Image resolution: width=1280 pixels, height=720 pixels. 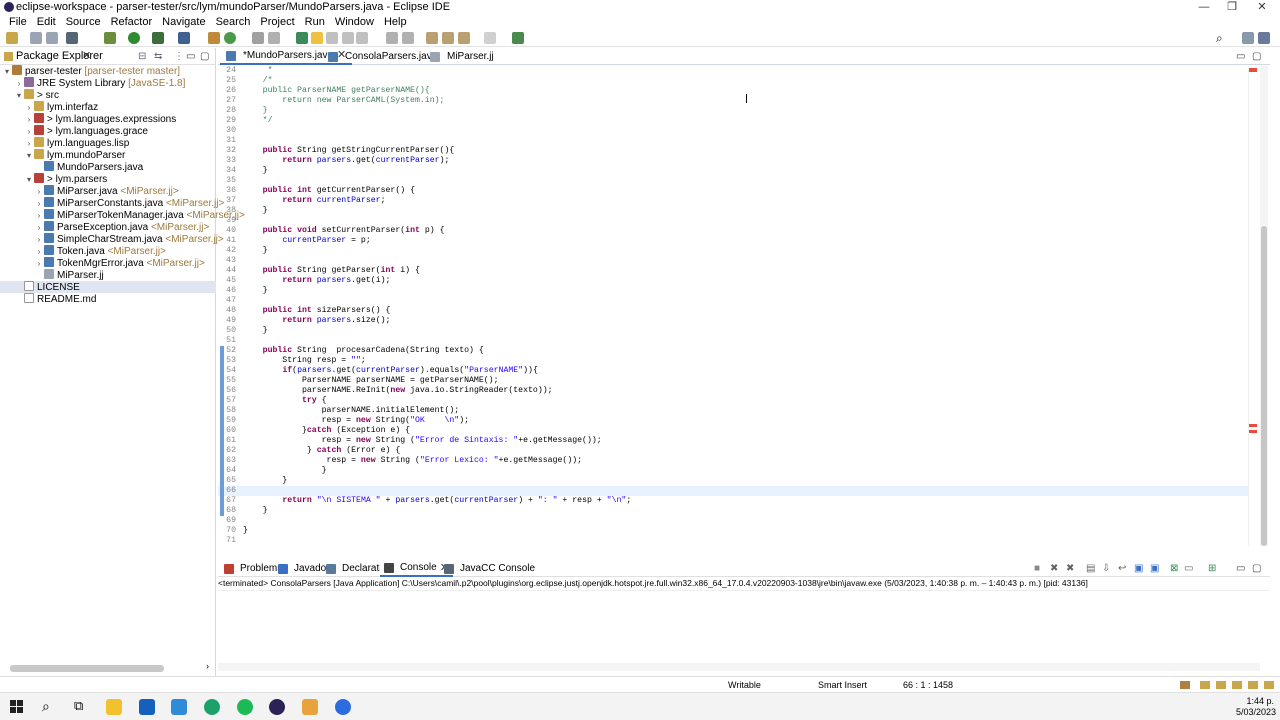 What do you see at coordinates (1174, 569) in the screenshot?
I see `pin-console-icon: ⊠` at bounding box center [1174, 569].